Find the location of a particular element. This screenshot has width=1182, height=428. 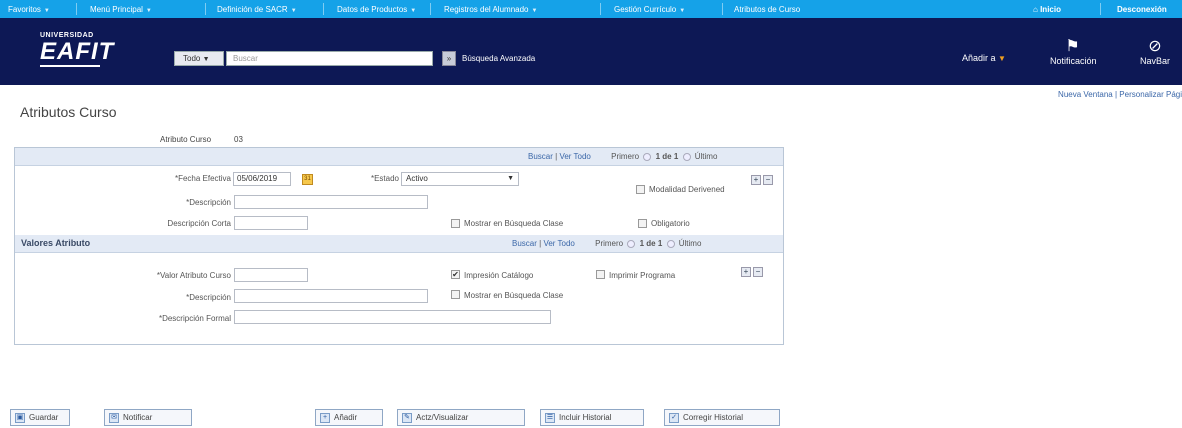

history-icon: ☰ is located at coordinates (550, 417).